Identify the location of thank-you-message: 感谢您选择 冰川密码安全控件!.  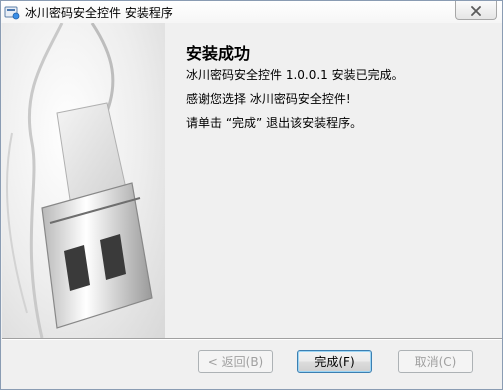
(268, 99).